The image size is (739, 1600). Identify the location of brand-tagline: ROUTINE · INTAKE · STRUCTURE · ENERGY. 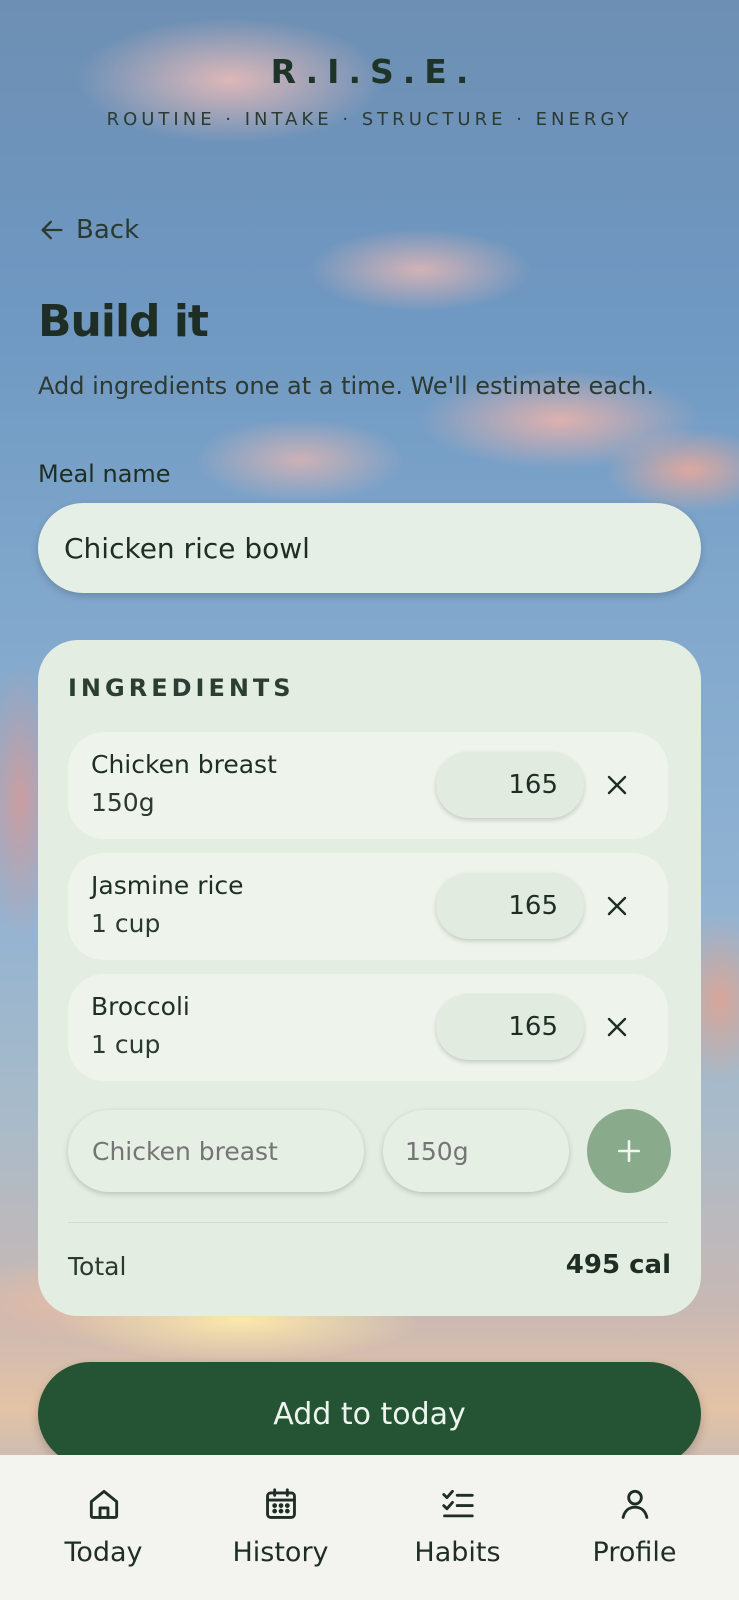
(369, 119).